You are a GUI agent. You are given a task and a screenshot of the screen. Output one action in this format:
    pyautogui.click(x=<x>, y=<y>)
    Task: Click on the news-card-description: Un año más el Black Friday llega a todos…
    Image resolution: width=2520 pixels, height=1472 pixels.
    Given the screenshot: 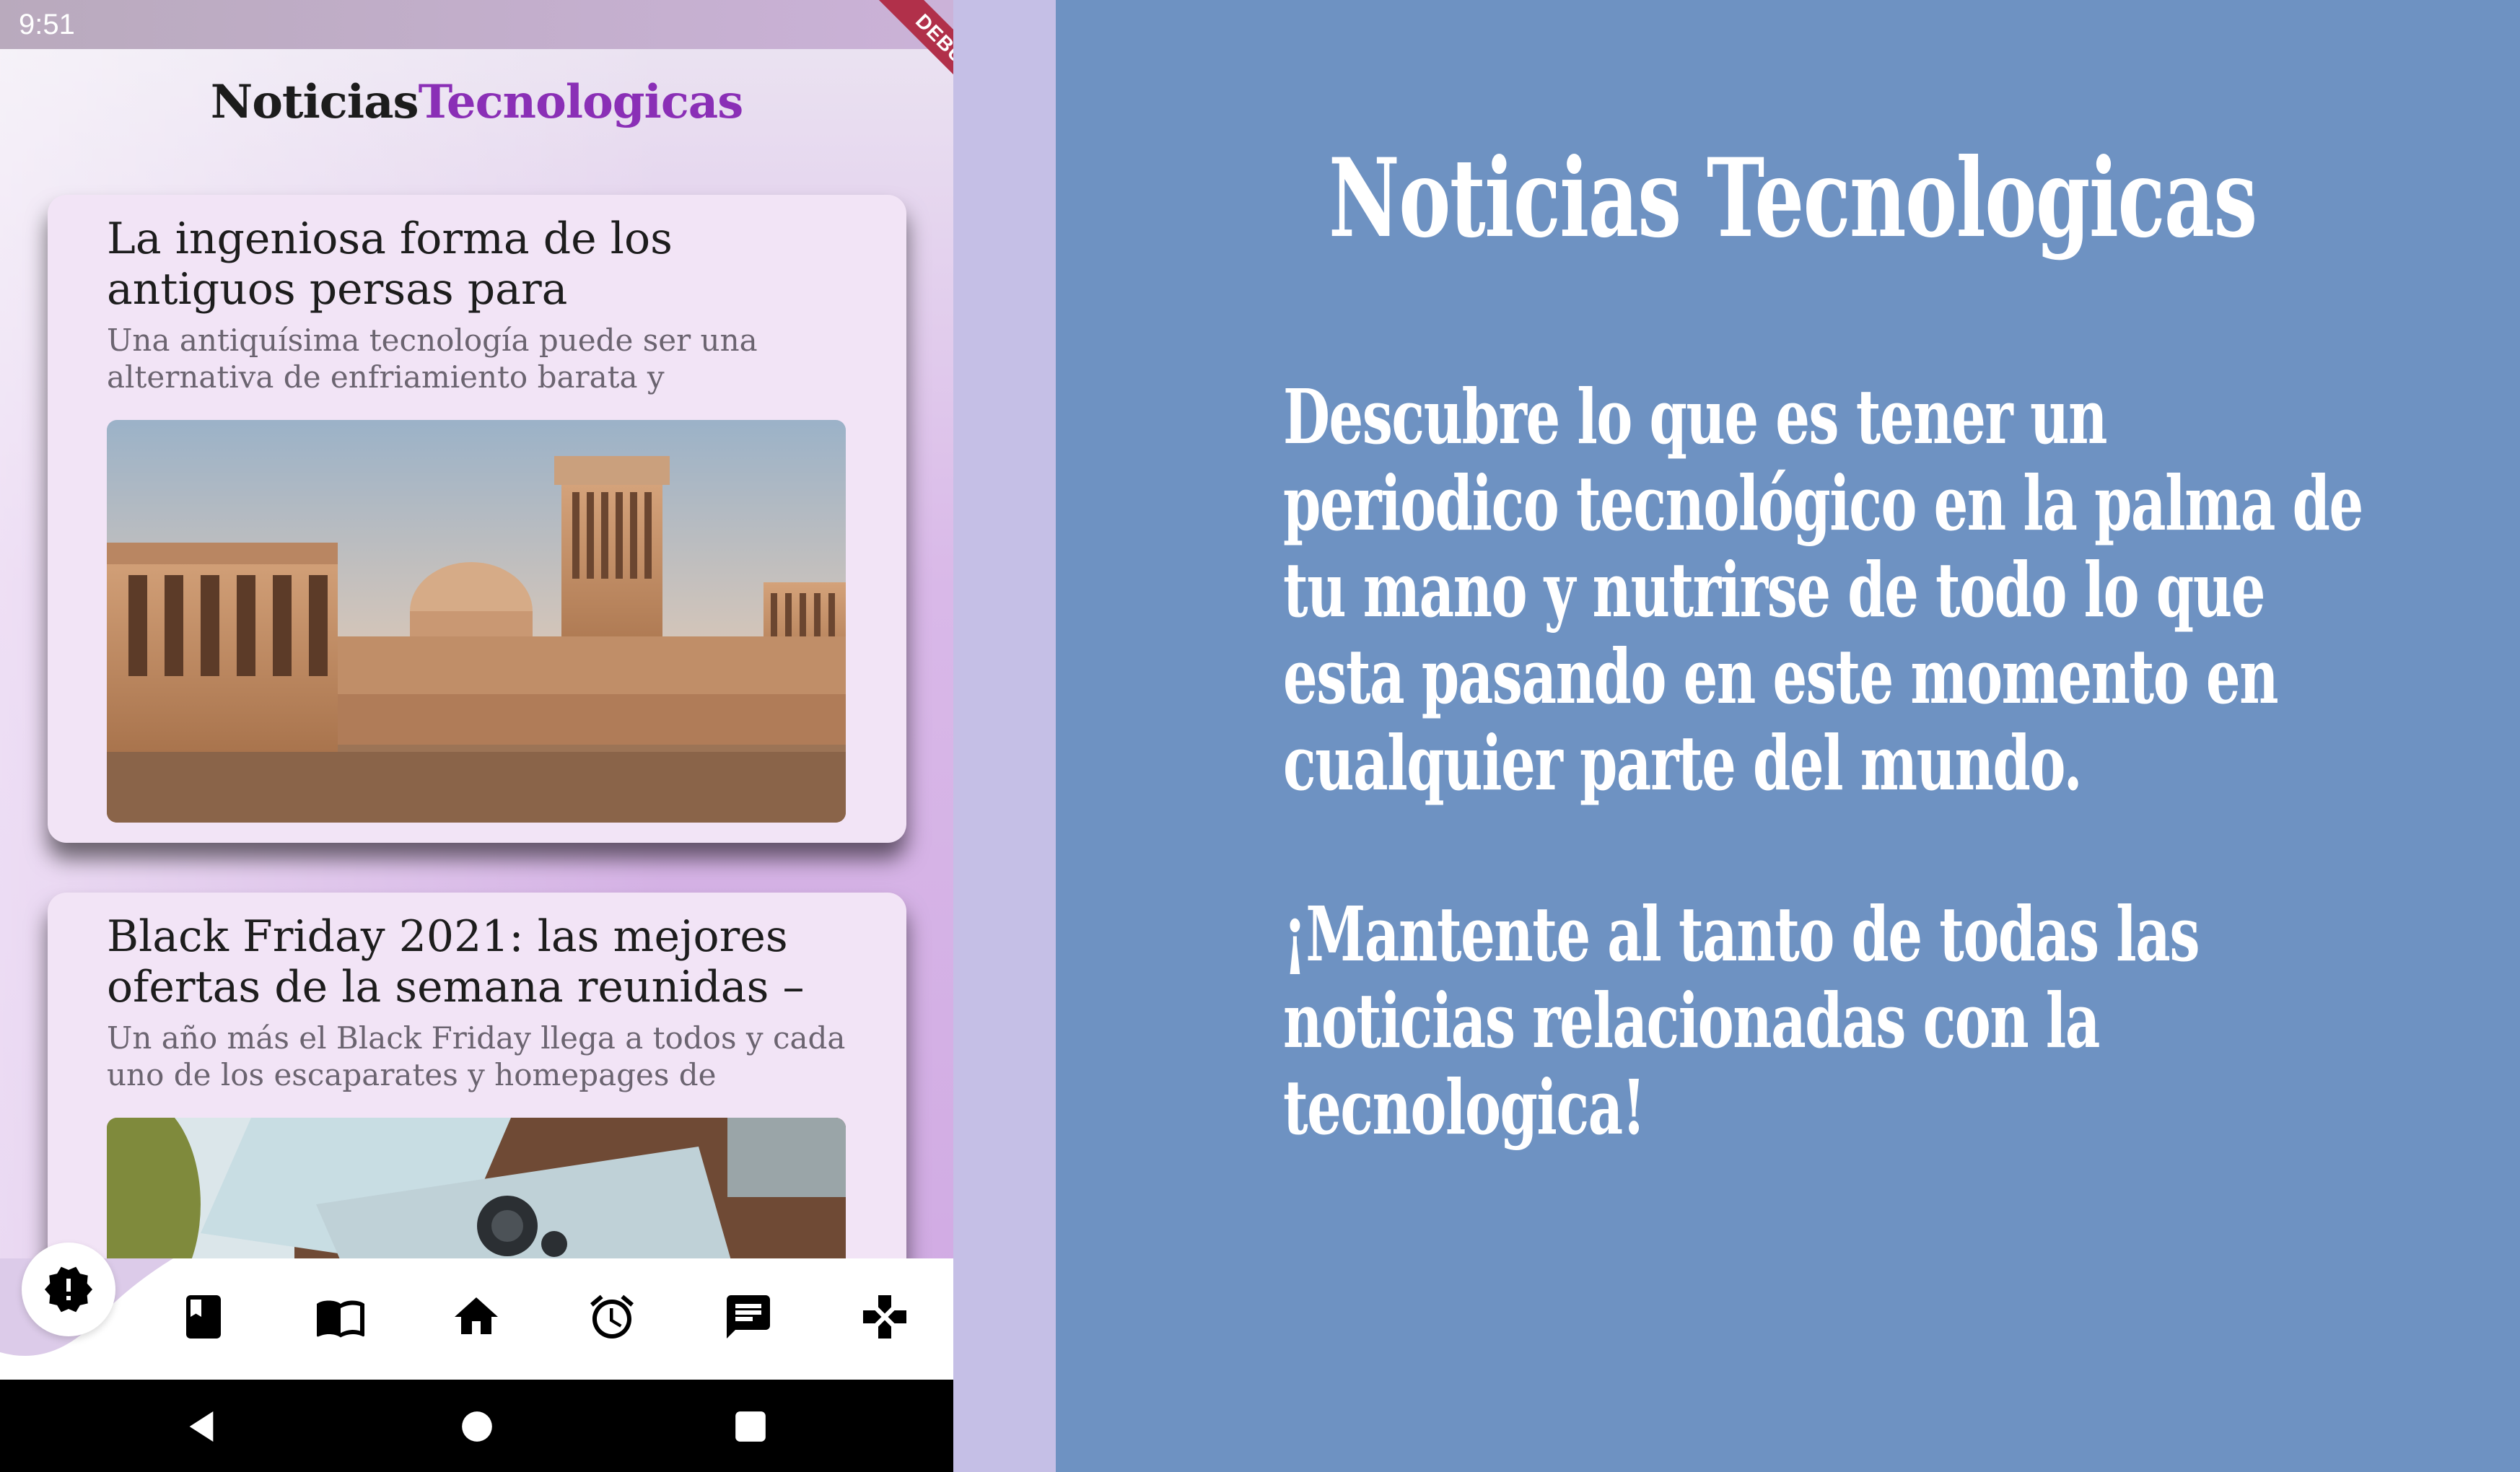 What is the action you would take?
    pyautogui.click(x=476, y=1056)
    